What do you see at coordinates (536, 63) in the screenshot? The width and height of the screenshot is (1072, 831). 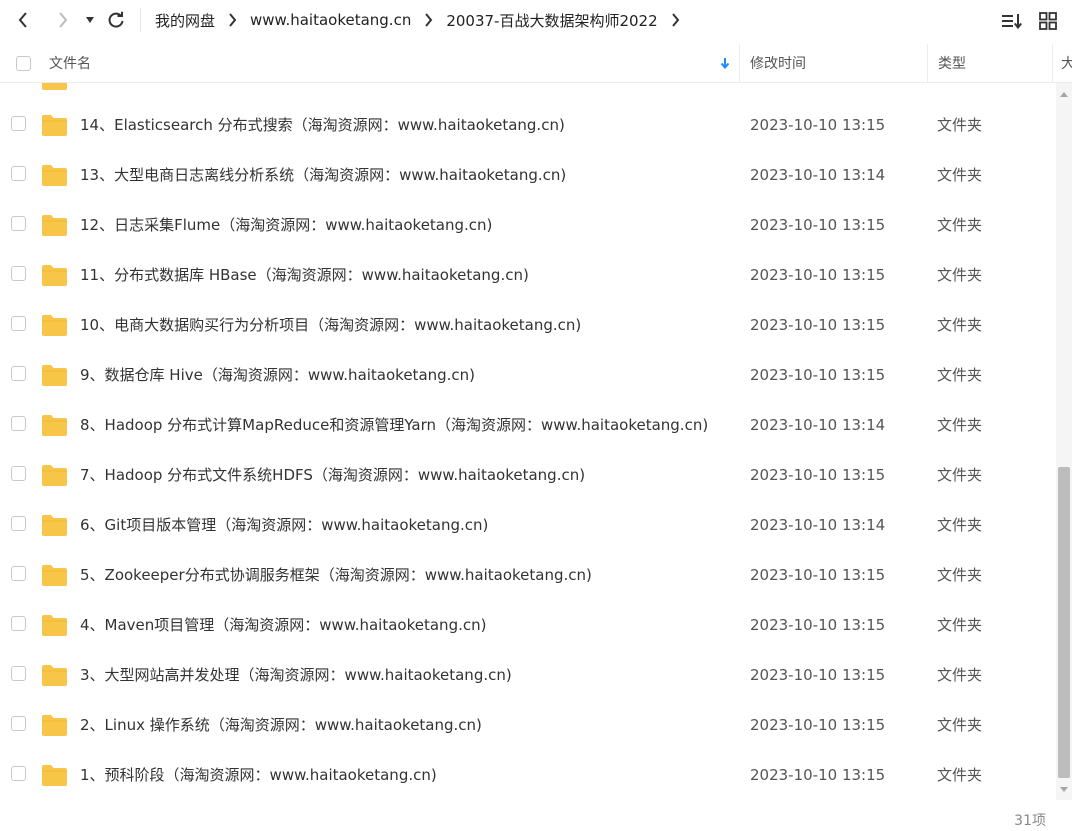 I see `column-header: 文件名 修改时间 类型 大` at bounding box center [536, 63].